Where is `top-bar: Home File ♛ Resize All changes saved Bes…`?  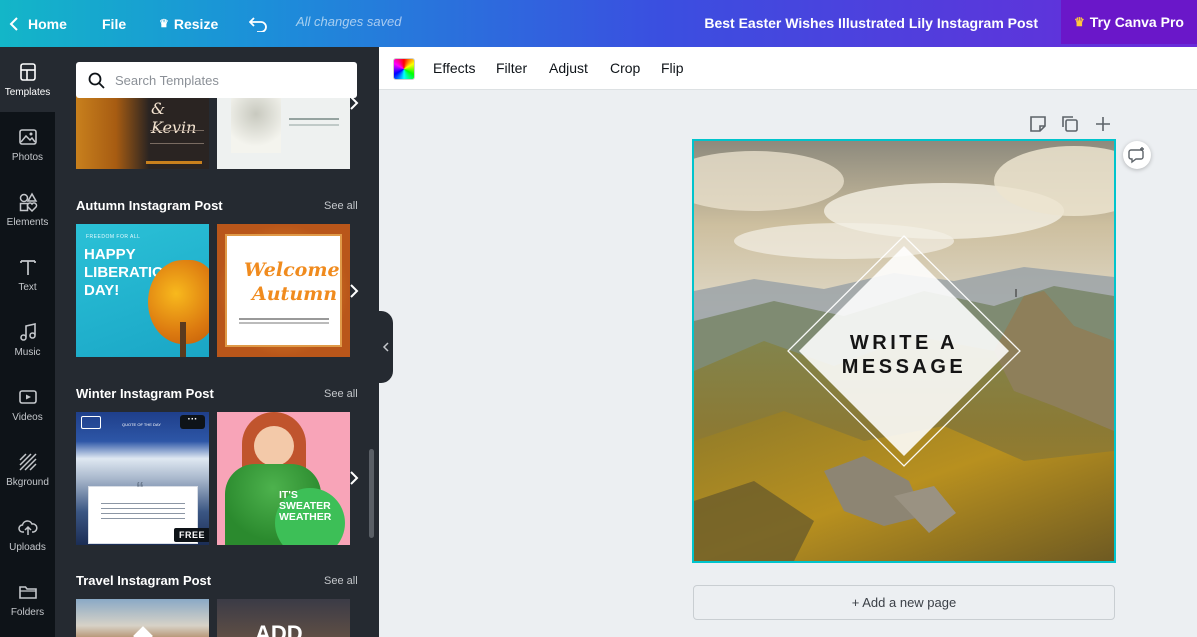 top-bar: Home File ♛ Resize All changes saved Bes… is located at coordinates (598, 23).